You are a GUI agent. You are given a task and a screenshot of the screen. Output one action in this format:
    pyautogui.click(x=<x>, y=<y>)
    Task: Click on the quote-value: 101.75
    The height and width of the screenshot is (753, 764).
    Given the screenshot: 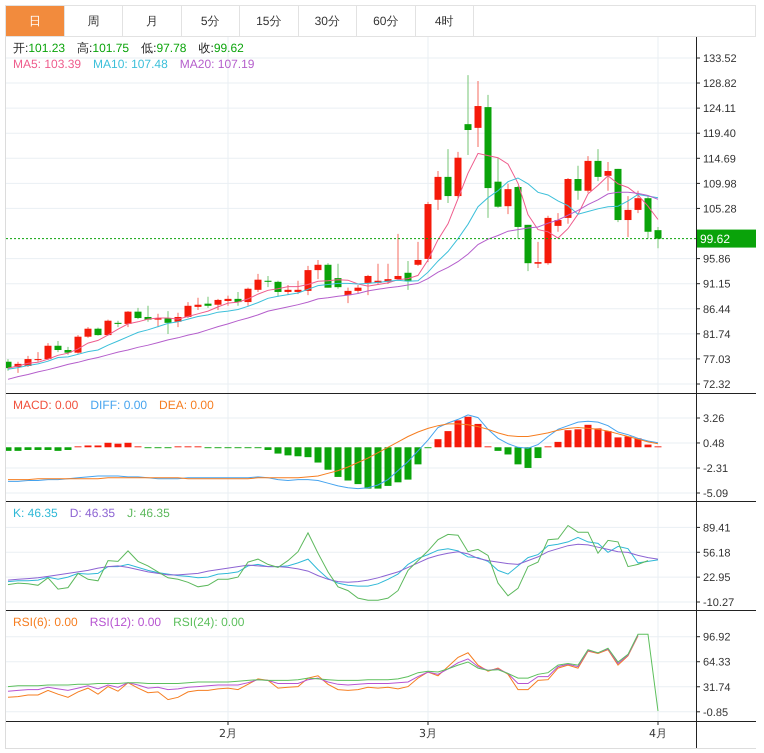 What is the action you would take?
    pyautogui.click(x=111, y=48)
    